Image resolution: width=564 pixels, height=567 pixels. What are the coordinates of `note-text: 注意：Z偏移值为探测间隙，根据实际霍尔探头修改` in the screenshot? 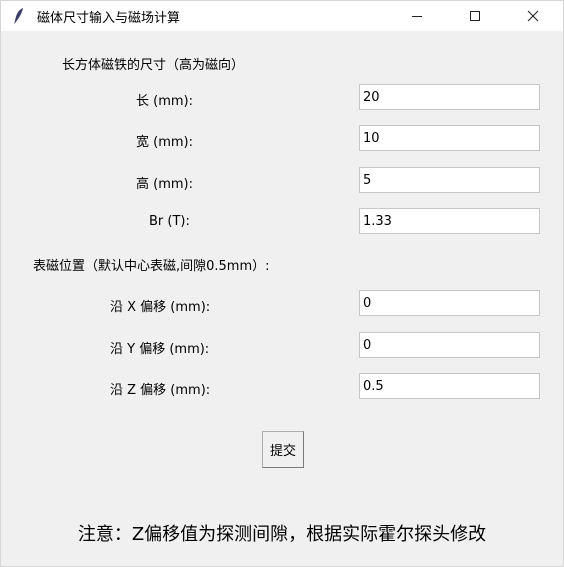 It's located at (282, 534).